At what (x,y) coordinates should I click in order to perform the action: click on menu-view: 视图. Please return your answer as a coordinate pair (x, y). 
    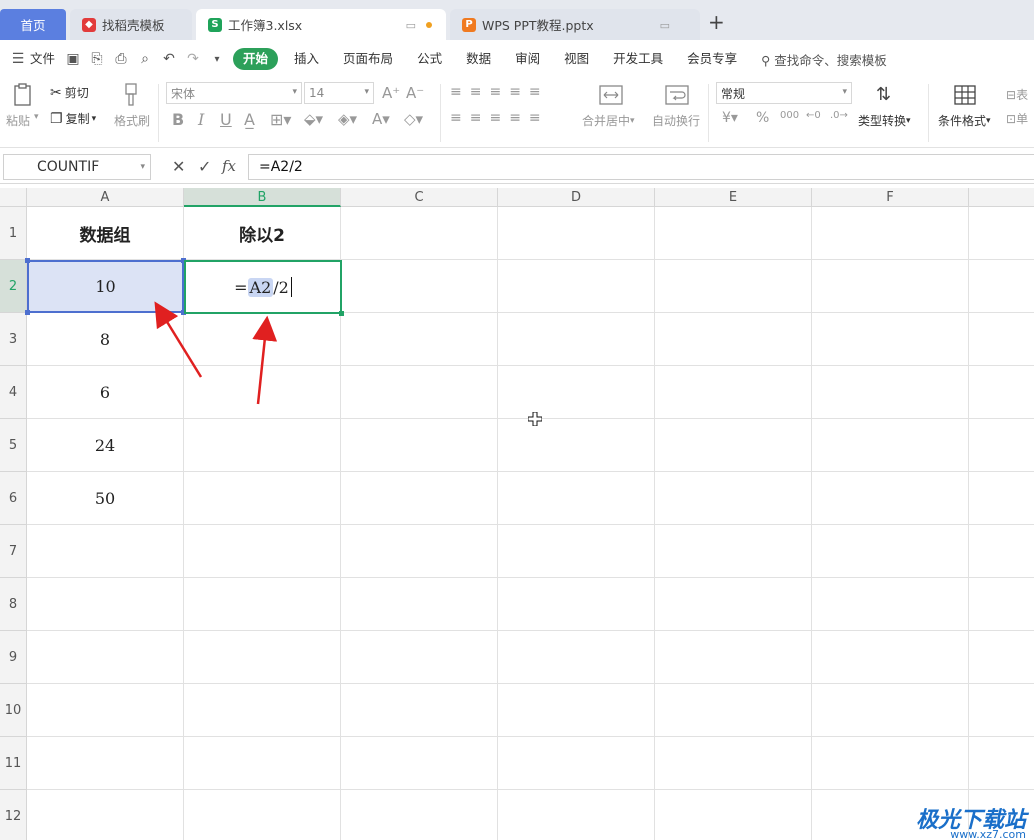
    Looking at the image, I should click on (576, 59).